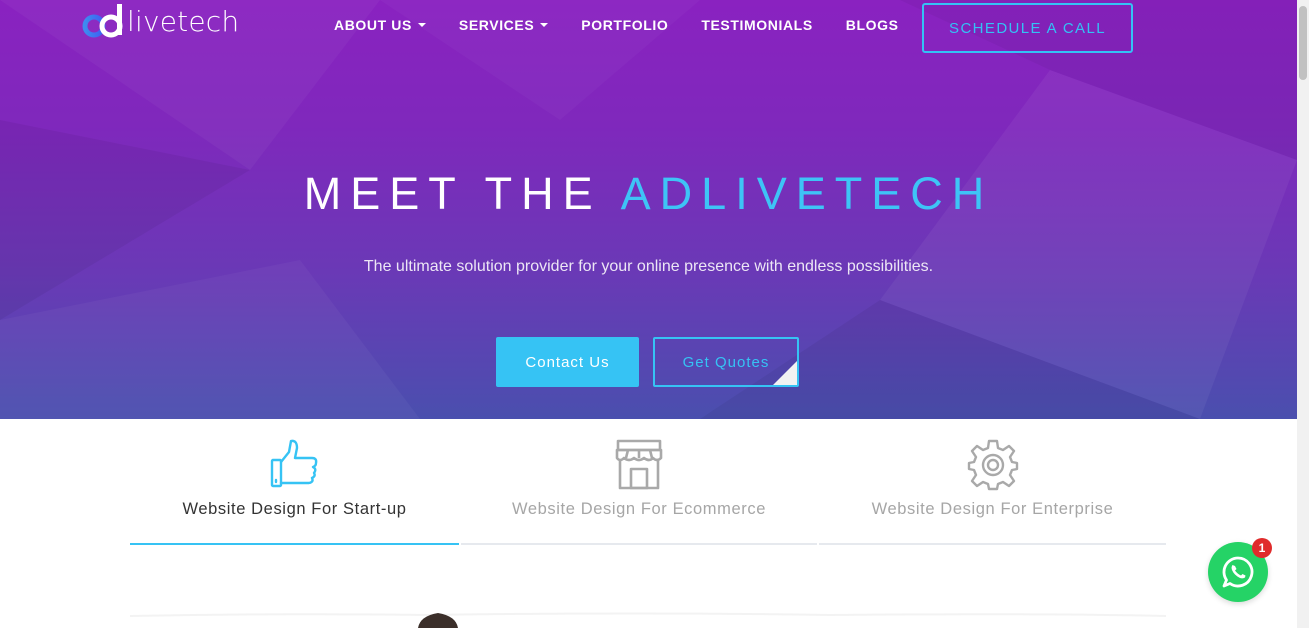  I want to click on nav-blogs-label: BLOGS, so click(872, 25).